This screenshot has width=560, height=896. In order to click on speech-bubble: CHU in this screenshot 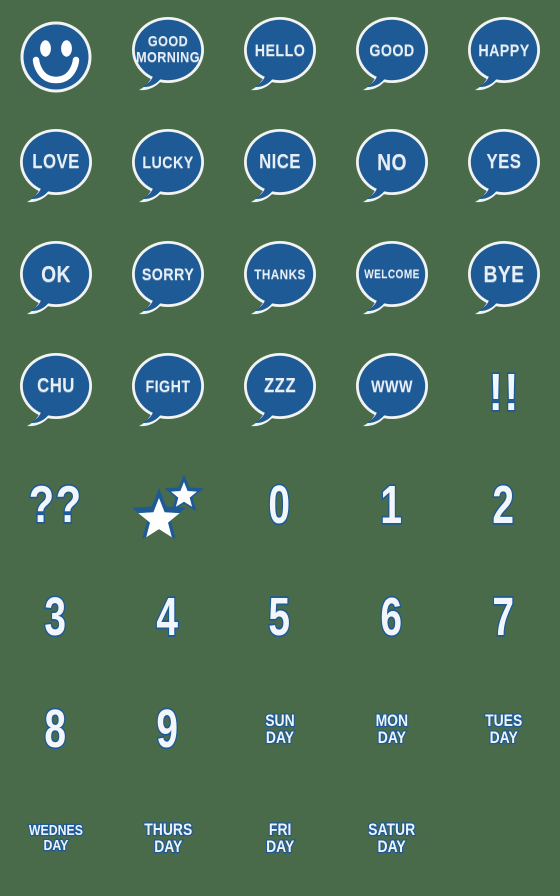, I will do `click(56, 393)`.